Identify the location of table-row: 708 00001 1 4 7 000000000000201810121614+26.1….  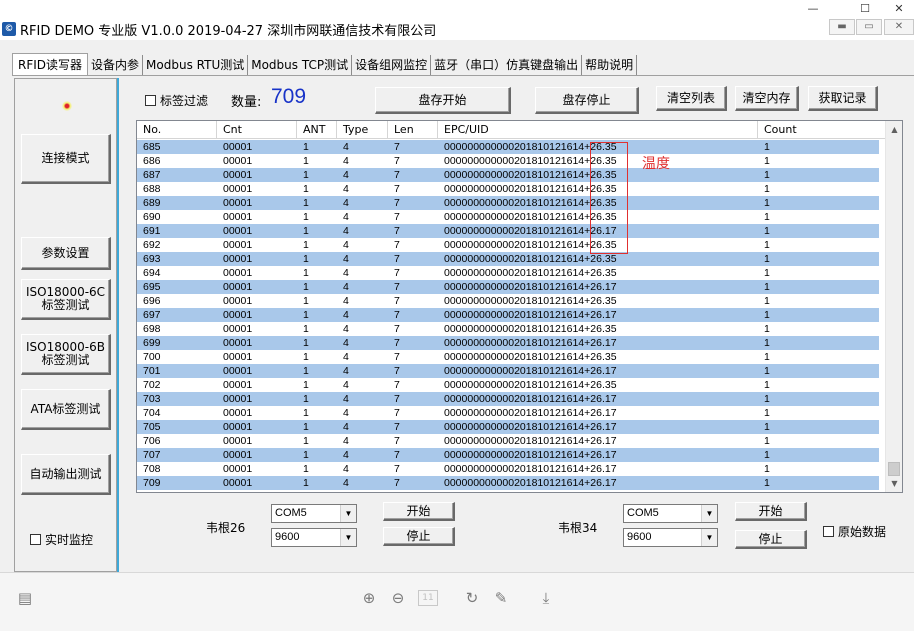
(508, 469).